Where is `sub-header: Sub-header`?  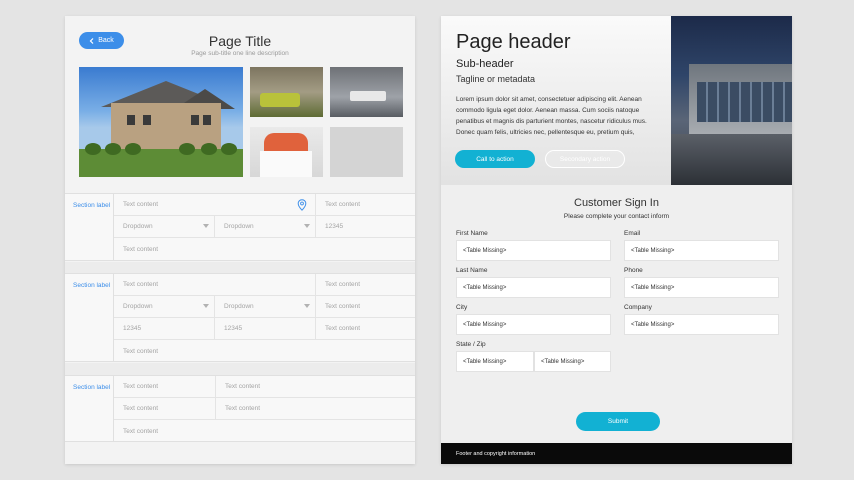 sub-header: Sub-header is located at coordinates (485, 64).